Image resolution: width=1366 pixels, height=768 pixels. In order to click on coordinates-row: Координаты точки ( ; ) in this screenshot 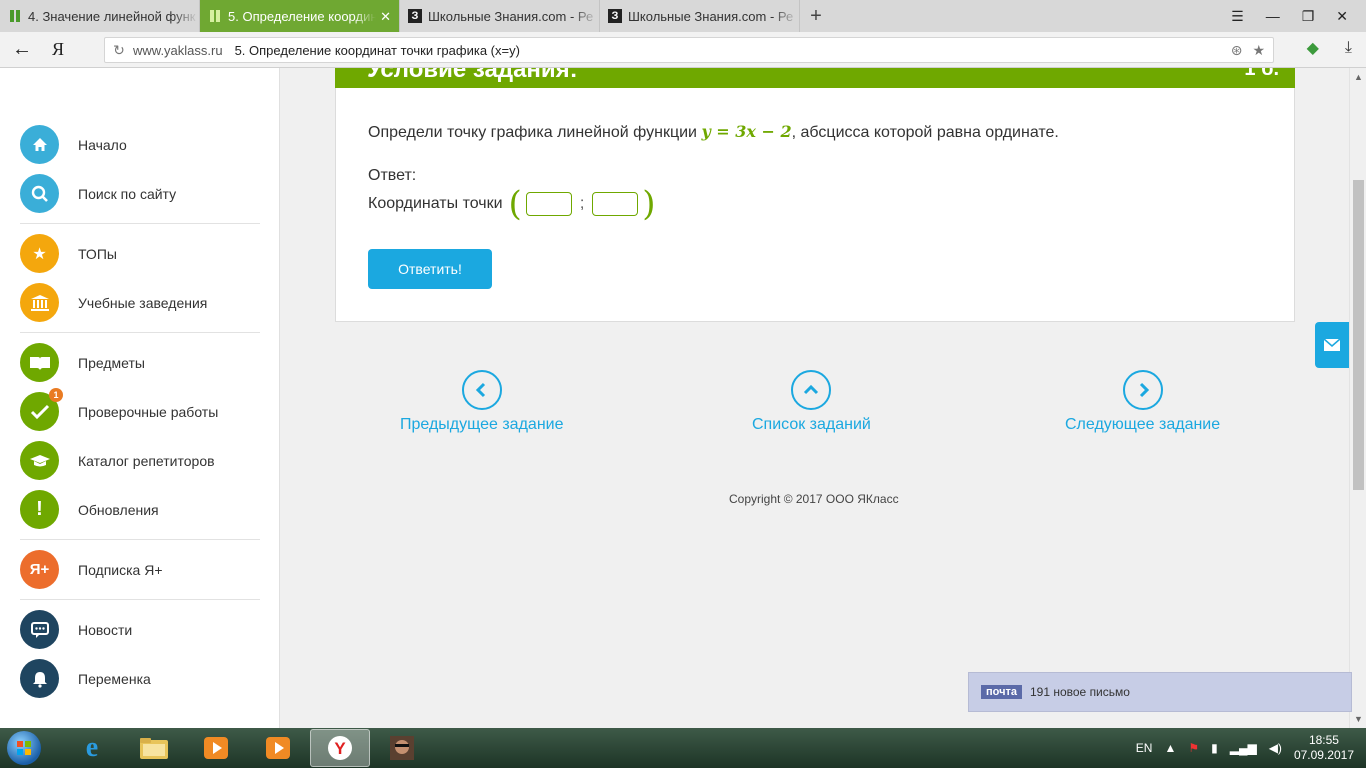, I will do `click(514, 204)`.